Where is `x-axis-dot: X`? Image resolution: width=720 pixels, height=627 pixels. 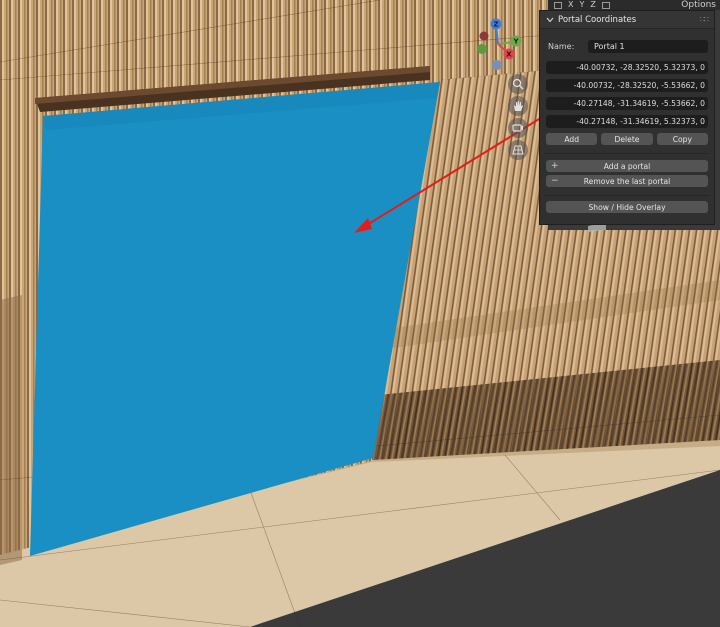
x-axis-dot: X is located at coordinates (509, 54).